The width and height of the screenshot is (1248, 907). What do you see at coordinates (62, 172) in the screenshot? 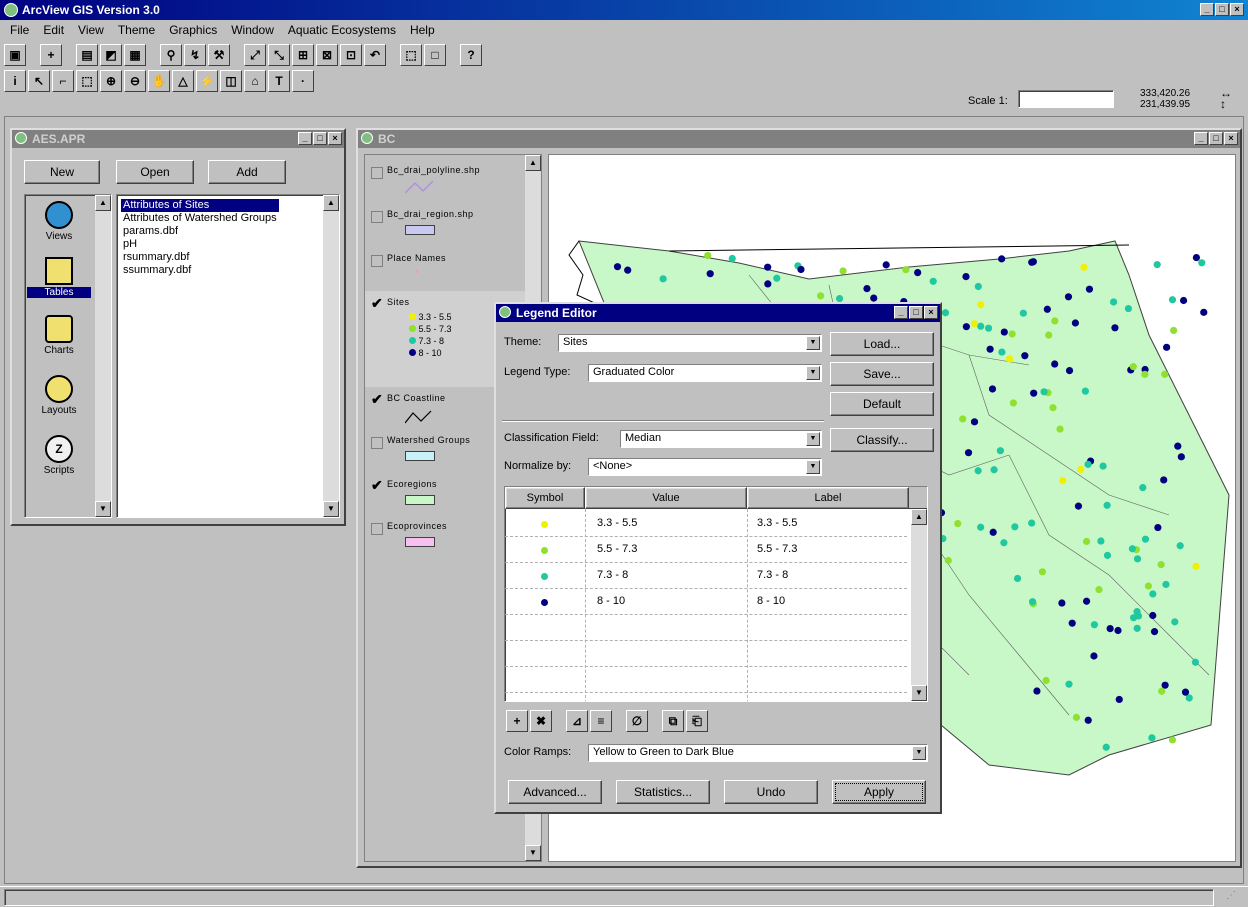
I see `new-button: New` at bounding box center [62, 172].